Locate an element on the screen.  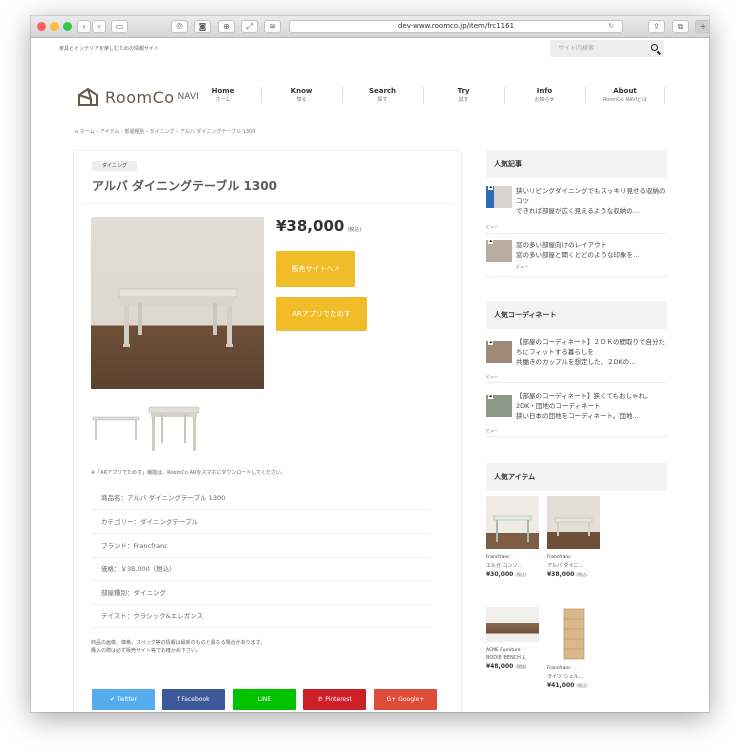
site-logo: RoomCo NAVI is located at coordinates (138, 97).